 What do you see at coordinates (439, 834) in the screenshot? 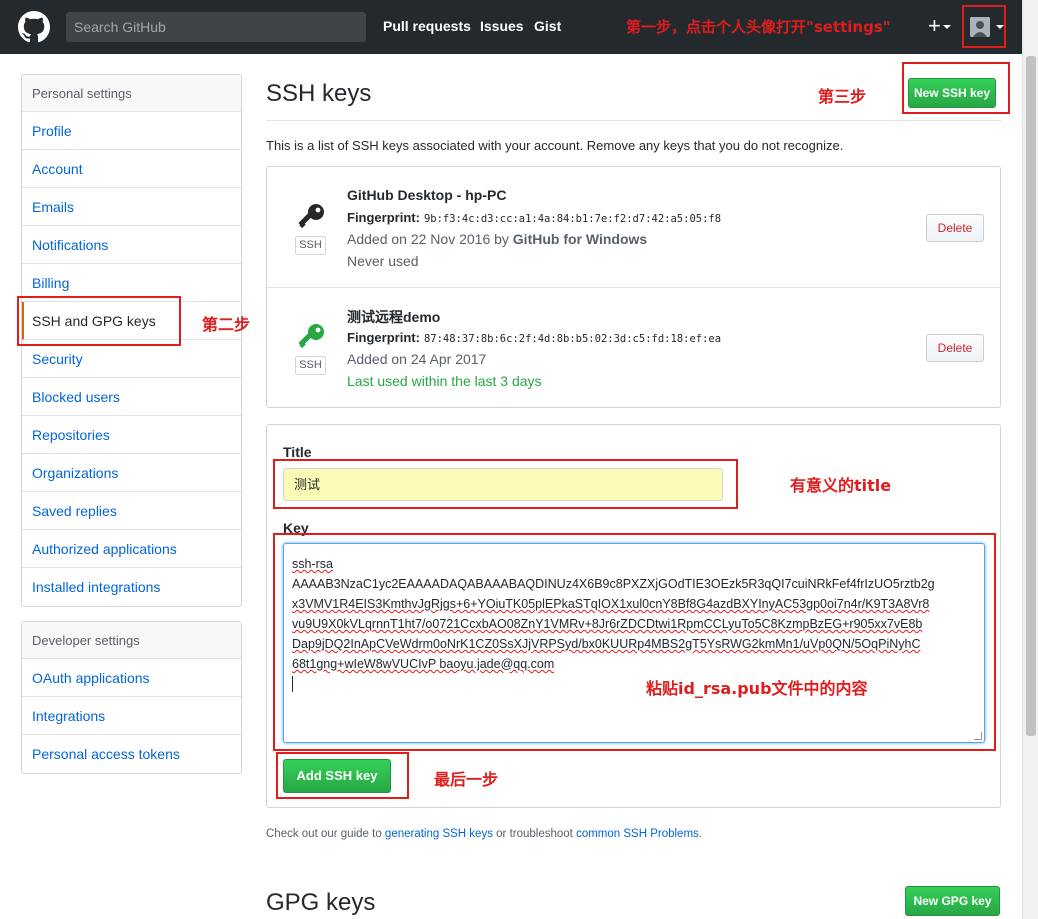
I see `generating-ssh-keys-link: generating SSH keys` at bounding box center [439, 834].